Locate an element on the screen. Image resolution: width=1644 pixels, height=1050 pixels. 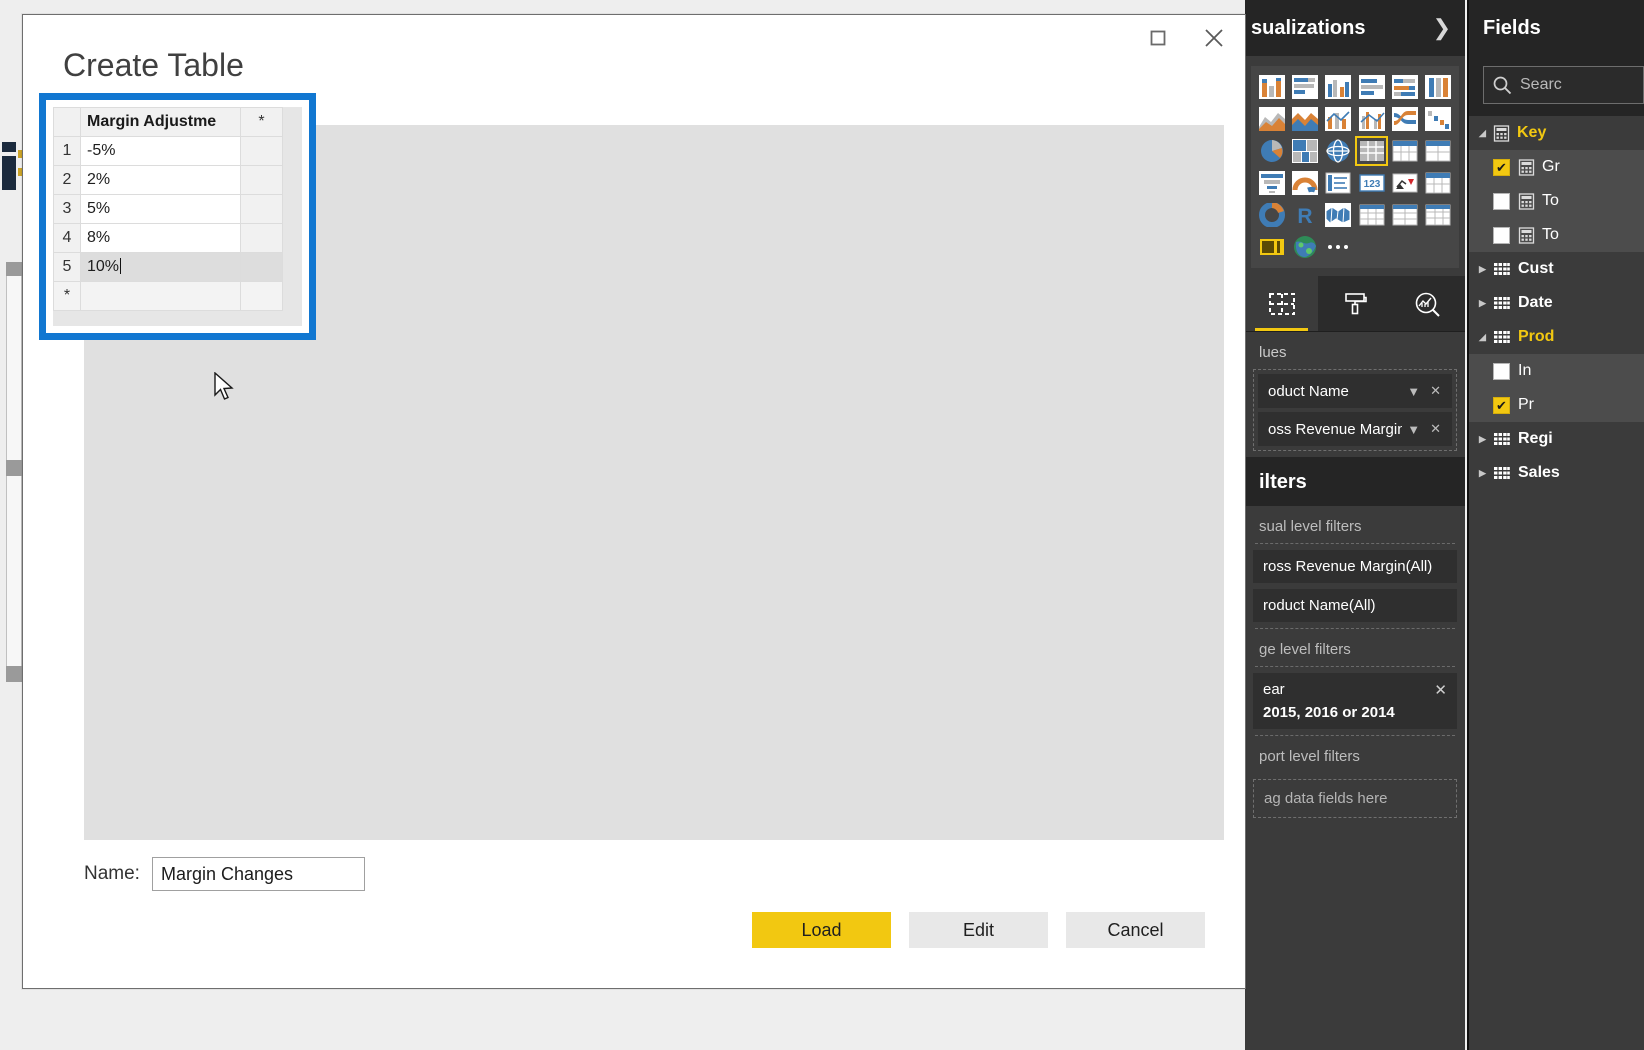
arcgis-map-icon is located at coordinates (1304, 247).